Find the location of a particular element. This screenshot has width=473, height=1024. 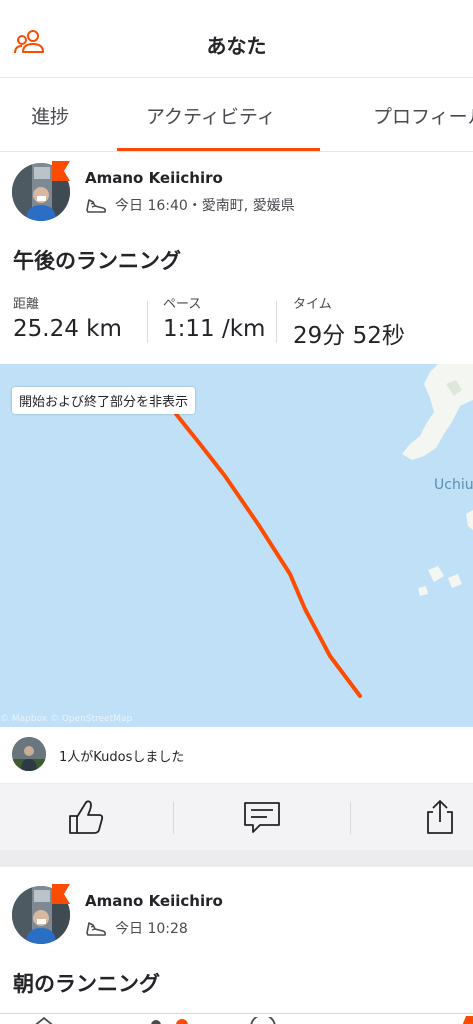

hide-start-end-button: 開始および終了部分を非表示 is located at coordinates (104, 400).